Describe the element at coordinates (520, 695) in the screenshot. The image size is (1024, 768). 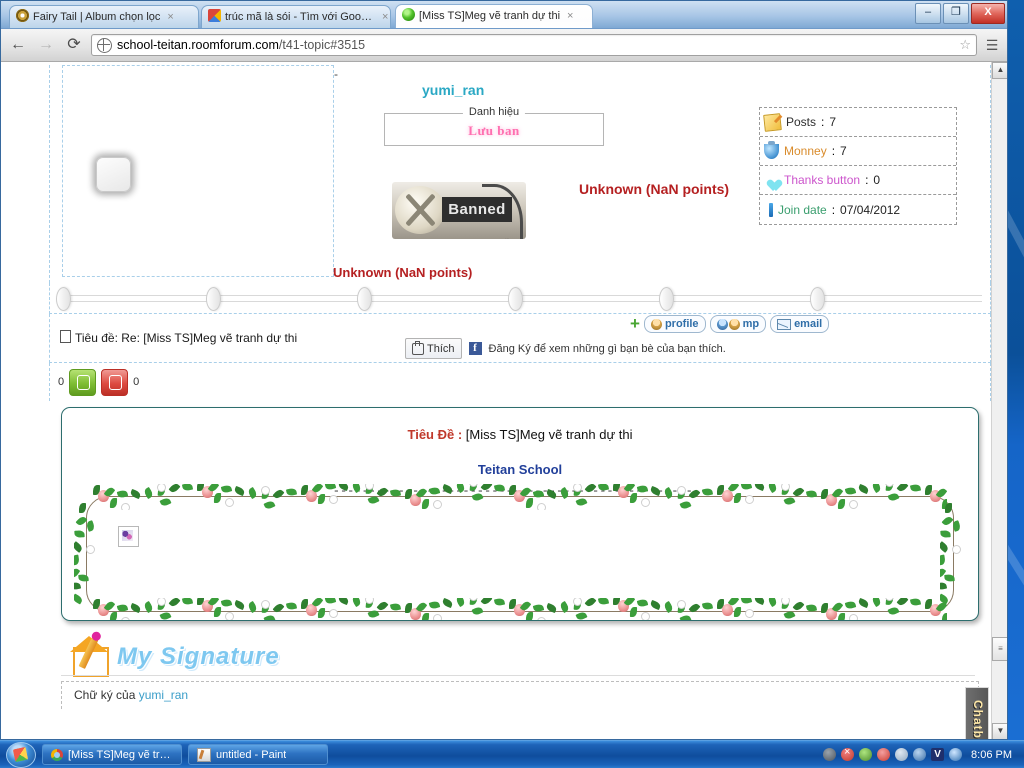
I see `signature-body: Chữ ký của yumi_ran` at that location.